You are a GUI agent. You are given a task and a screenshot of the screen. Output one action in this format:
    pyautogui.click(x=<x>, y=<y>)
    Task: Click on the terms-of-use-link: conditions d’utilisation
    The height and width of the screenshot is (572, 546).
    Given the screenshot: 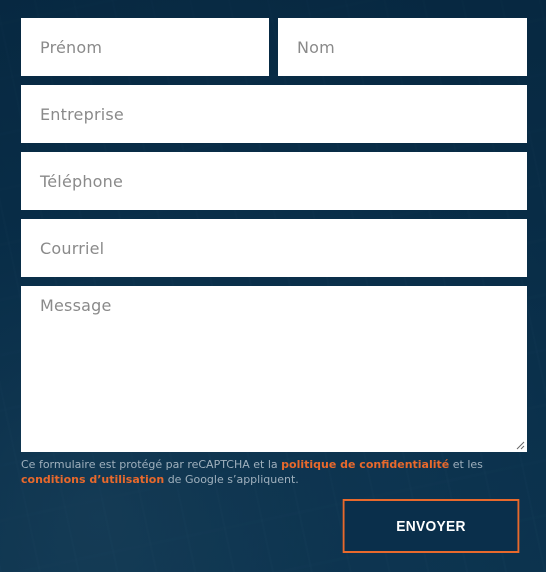 What is the action you would take?
    pyautogui.click(x=92, y=479)
    